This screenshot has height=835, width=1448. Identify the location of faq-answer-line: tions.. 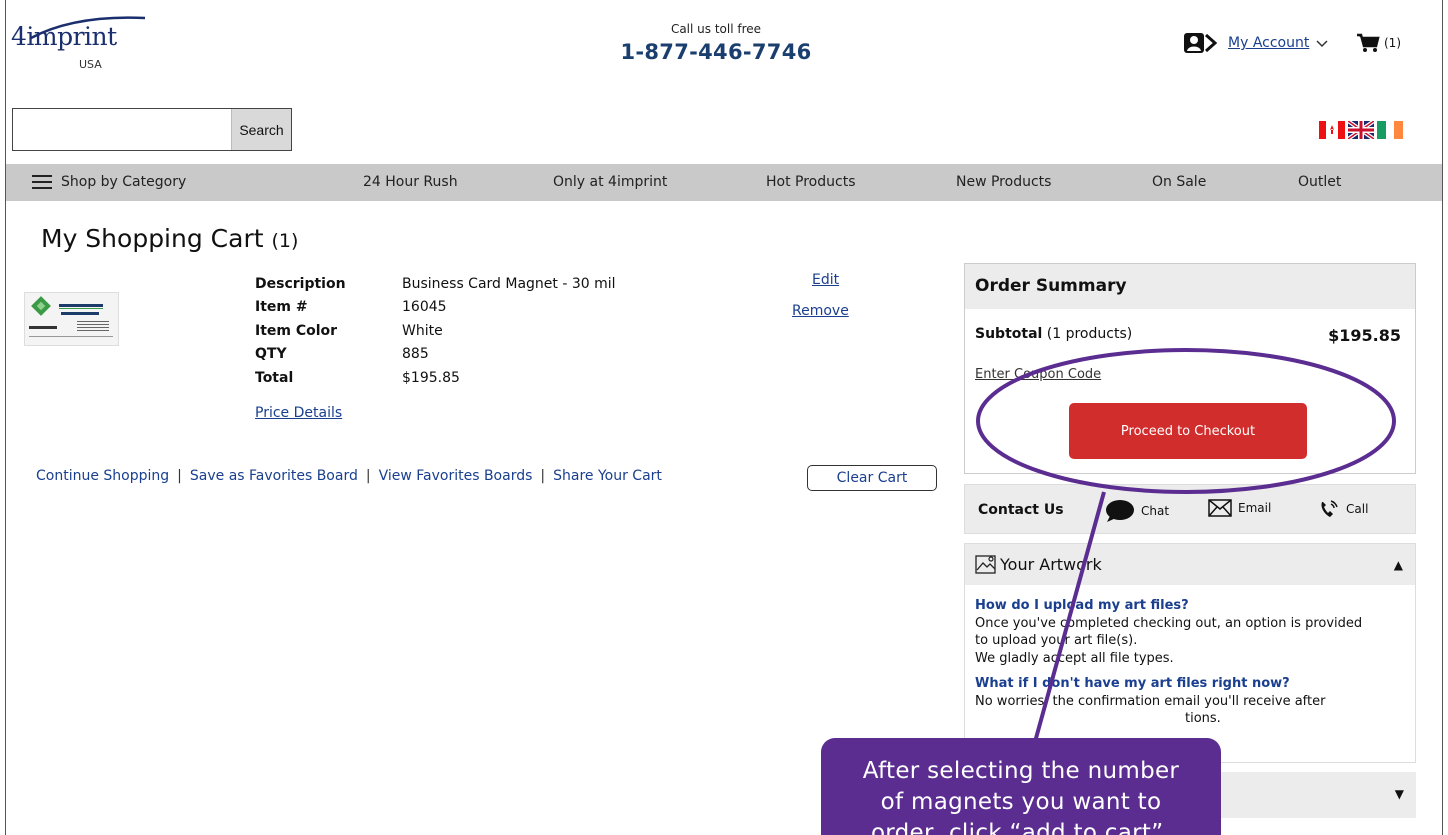
(1203, 718).